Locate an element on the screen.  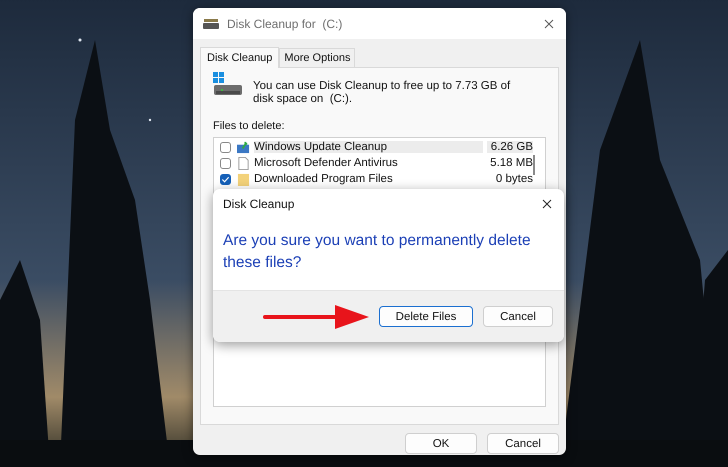
dialog-title: Disk Cleanup is located at coordinates (259, 204).